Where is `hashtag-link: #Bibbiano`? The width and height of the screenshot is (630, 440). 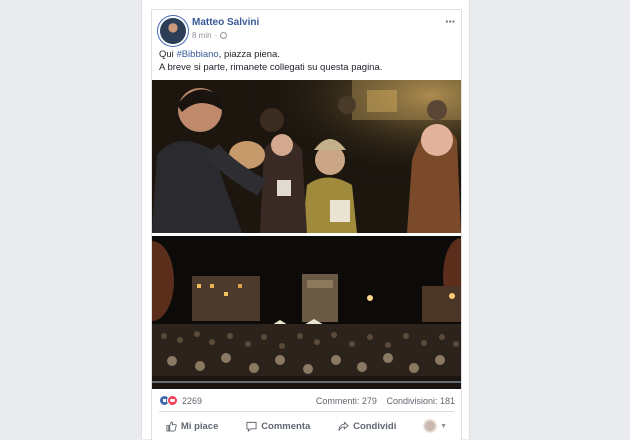
hashtag-link: #Bibbiano is located at coordinates (197, 54).